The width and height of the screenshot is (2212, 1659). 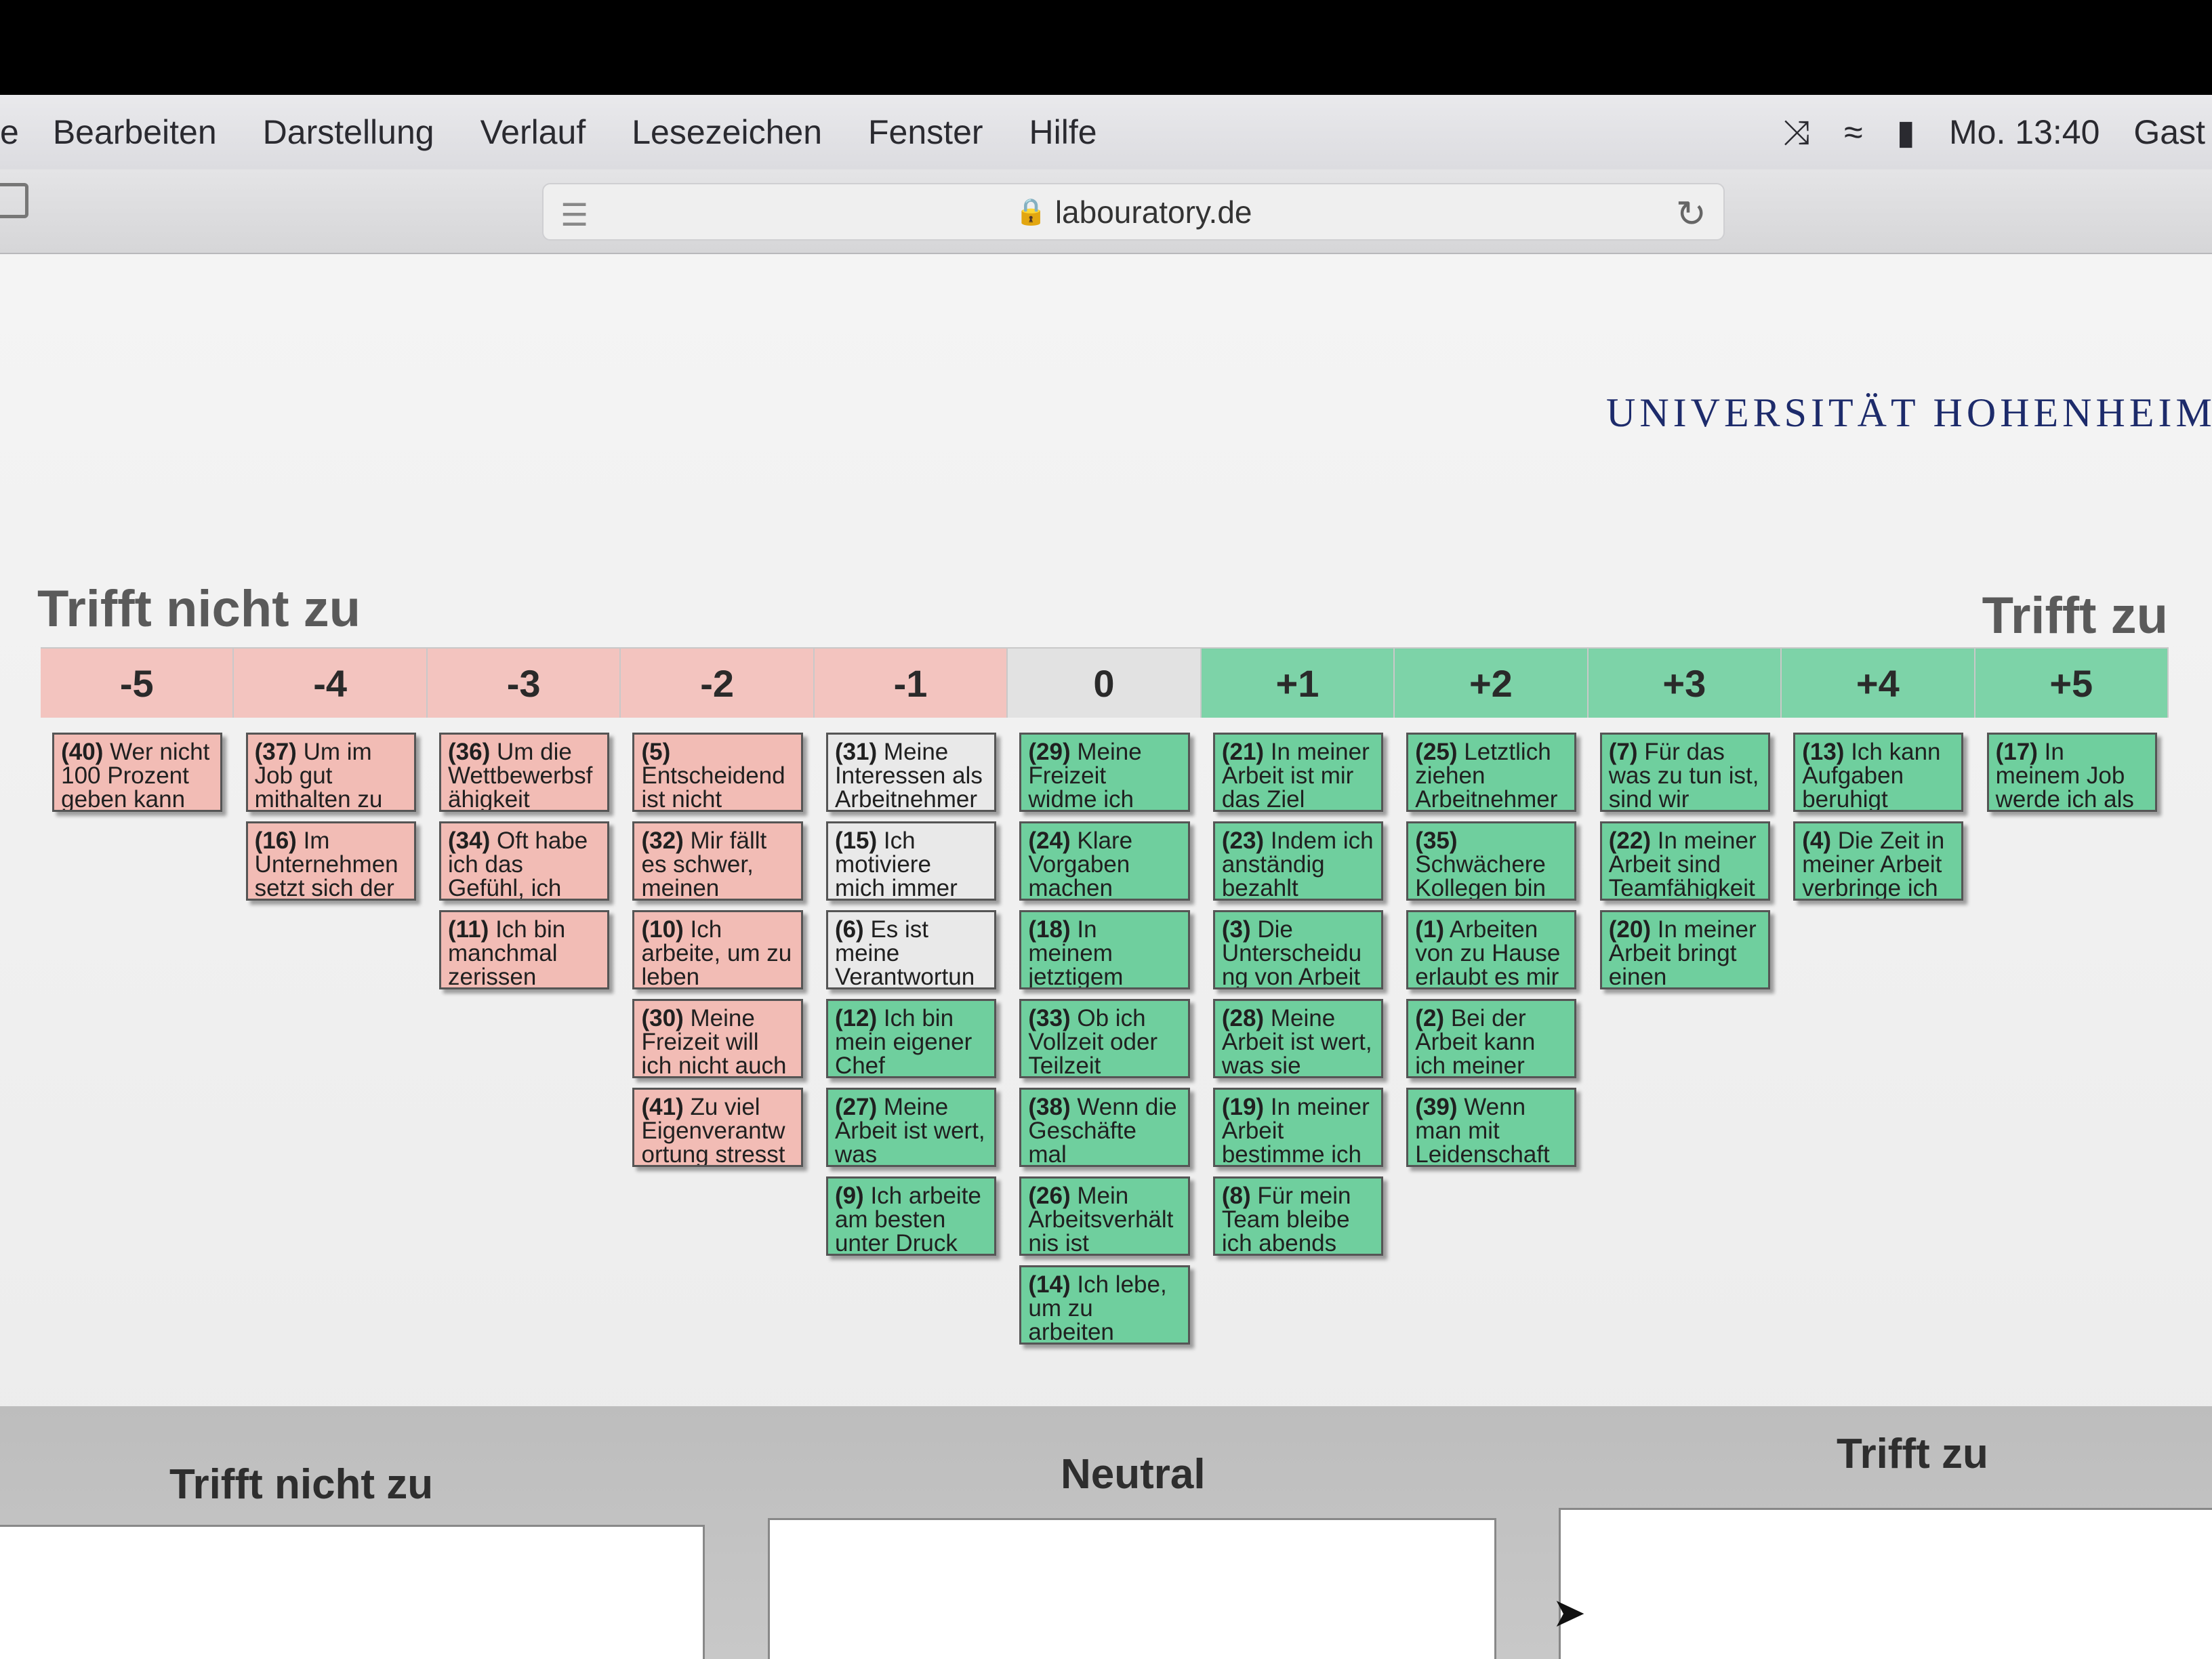 What do you see at coordinates (1817, 841) in the screenshot?
I see `statement-number: (4)` at bounding box center [1817, 841].